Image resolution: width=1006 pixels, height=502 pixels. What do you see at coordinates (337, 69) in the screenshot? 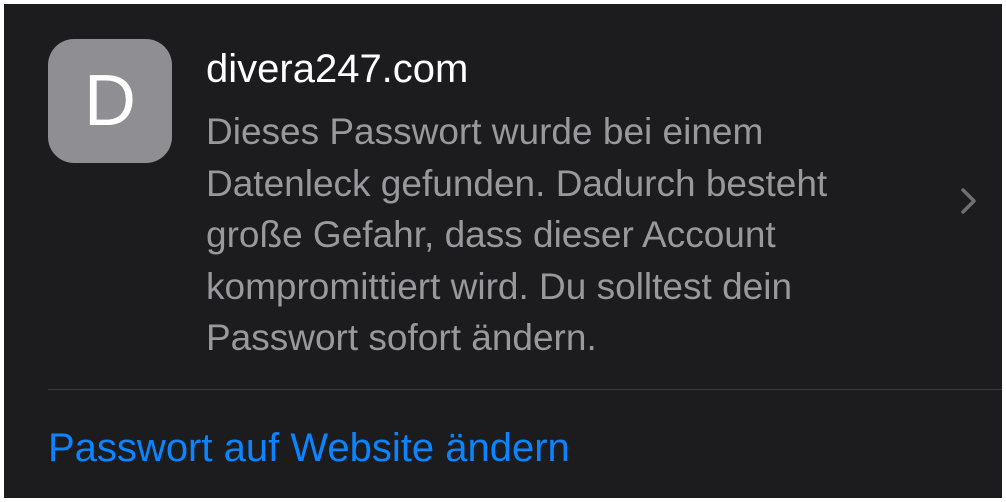
I see `site-title: divera247.com` at bounding box center [337, 69].